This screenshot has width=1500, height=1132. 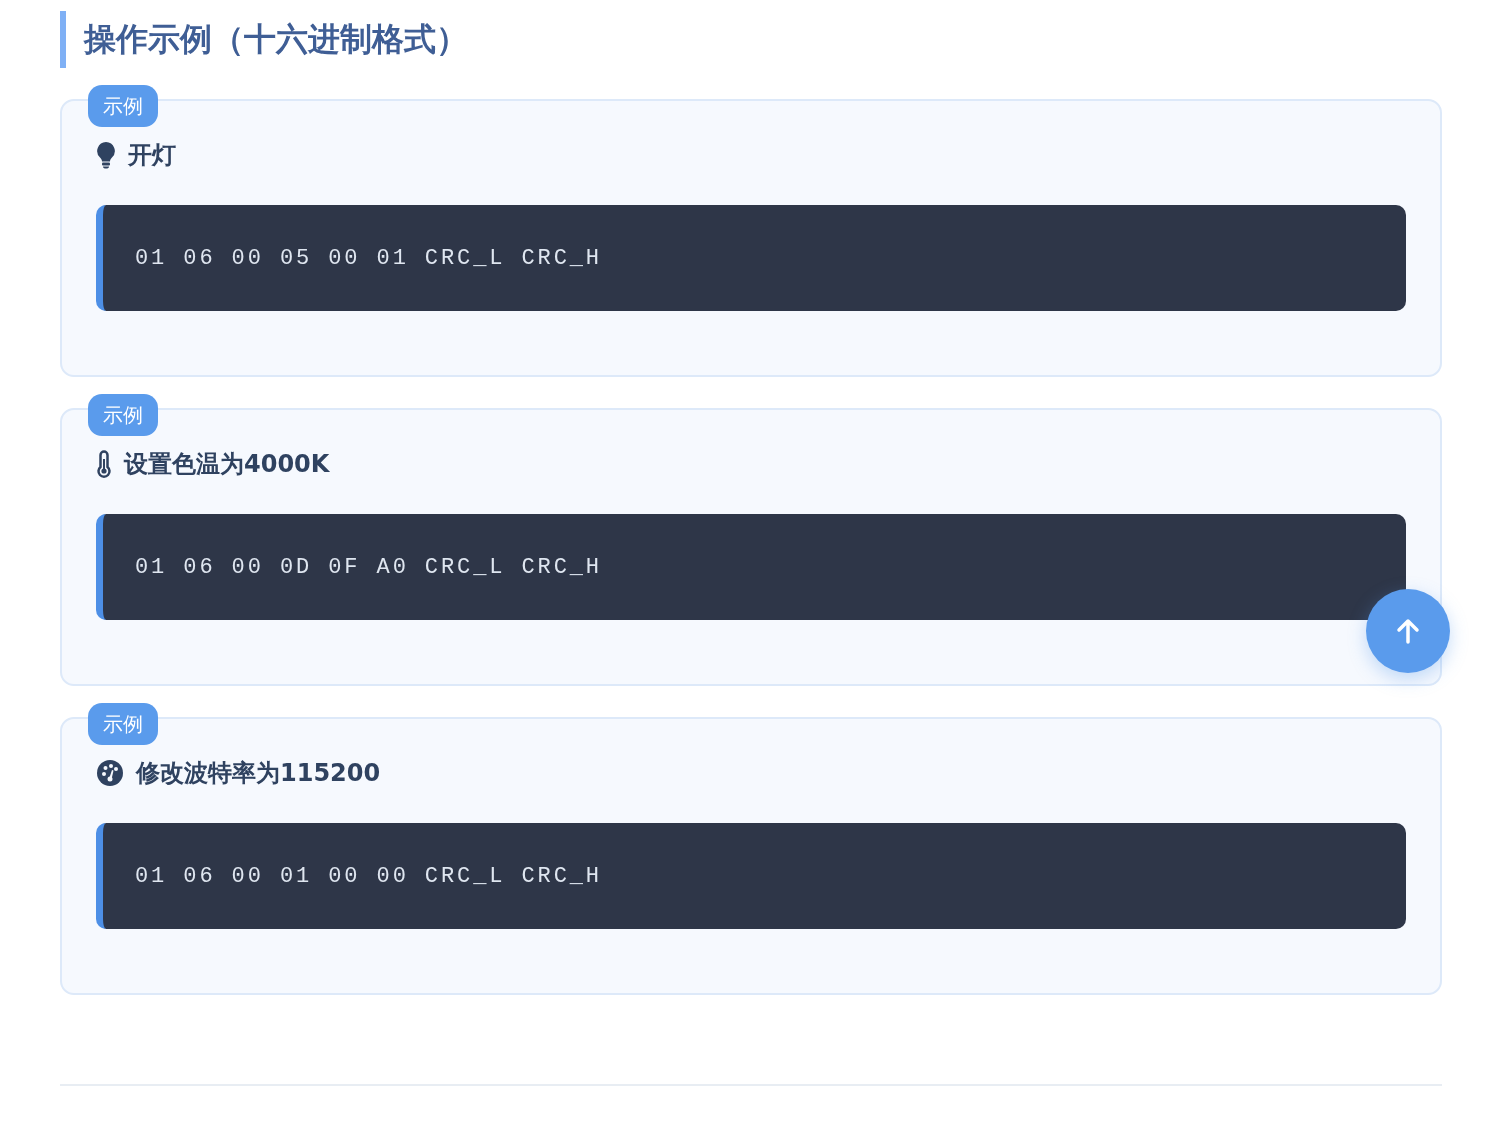 I want to click on arrow-up-icon, so click(x=1408, y=631).